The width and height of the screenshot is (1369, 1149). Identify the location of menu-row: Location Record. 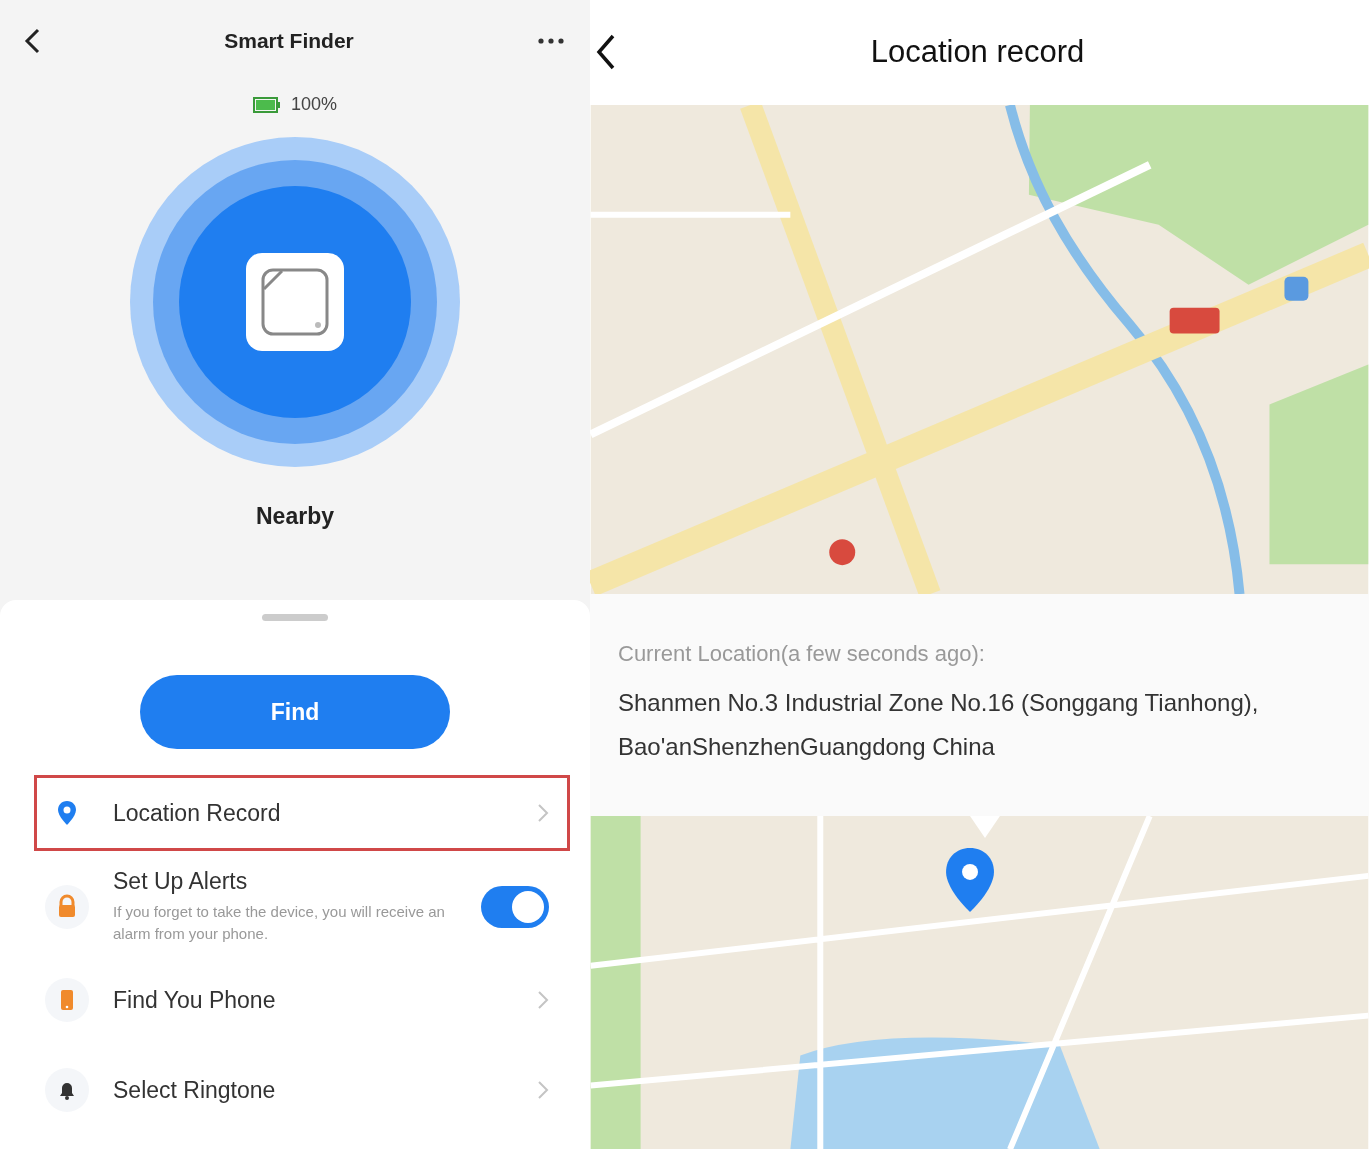
(302, 813).